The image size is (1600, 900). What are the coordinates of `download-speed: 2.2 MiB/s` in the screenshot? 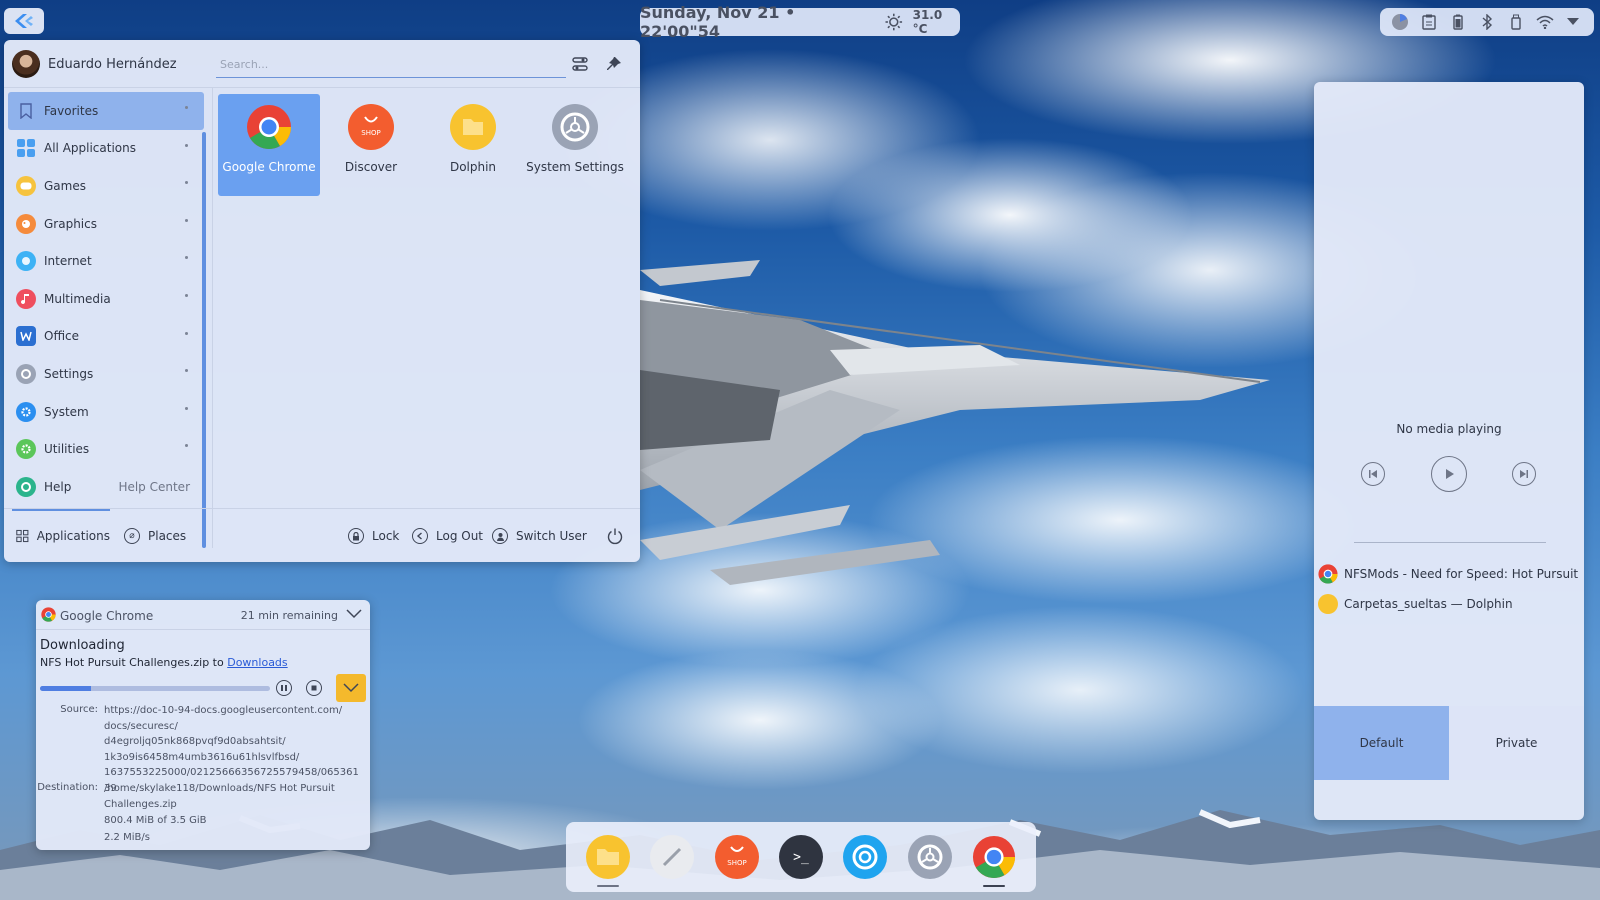 It's located at (127, 837).